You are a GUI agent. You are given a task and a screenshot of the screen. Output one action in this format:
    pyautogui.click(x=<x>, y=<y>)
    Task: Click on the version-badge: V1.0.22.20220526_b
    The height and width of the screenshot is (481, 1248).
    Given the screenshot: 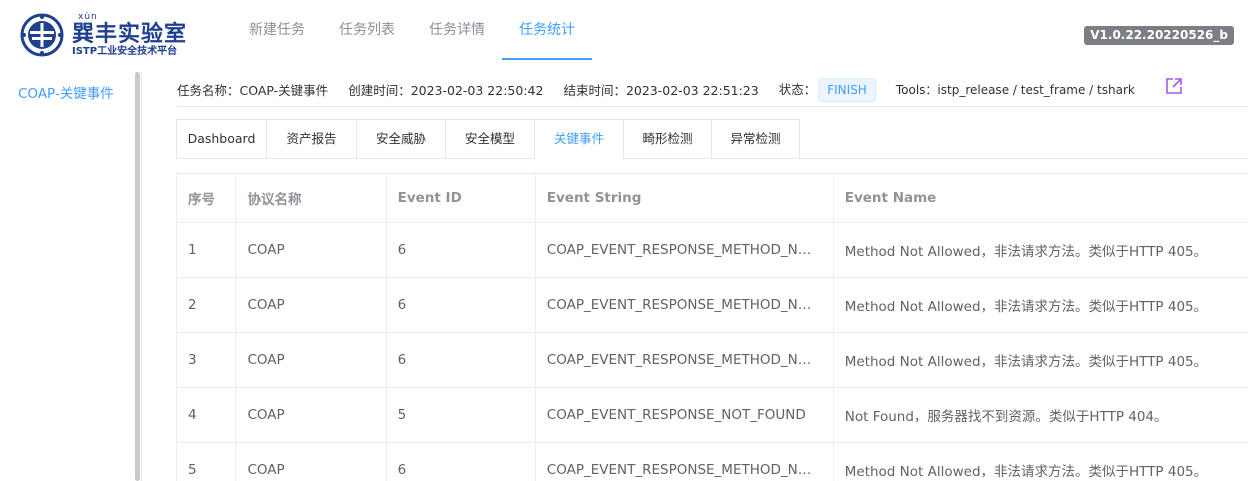 What is the action you would take?
    pyautogui.click(x=1159, y=35)
    